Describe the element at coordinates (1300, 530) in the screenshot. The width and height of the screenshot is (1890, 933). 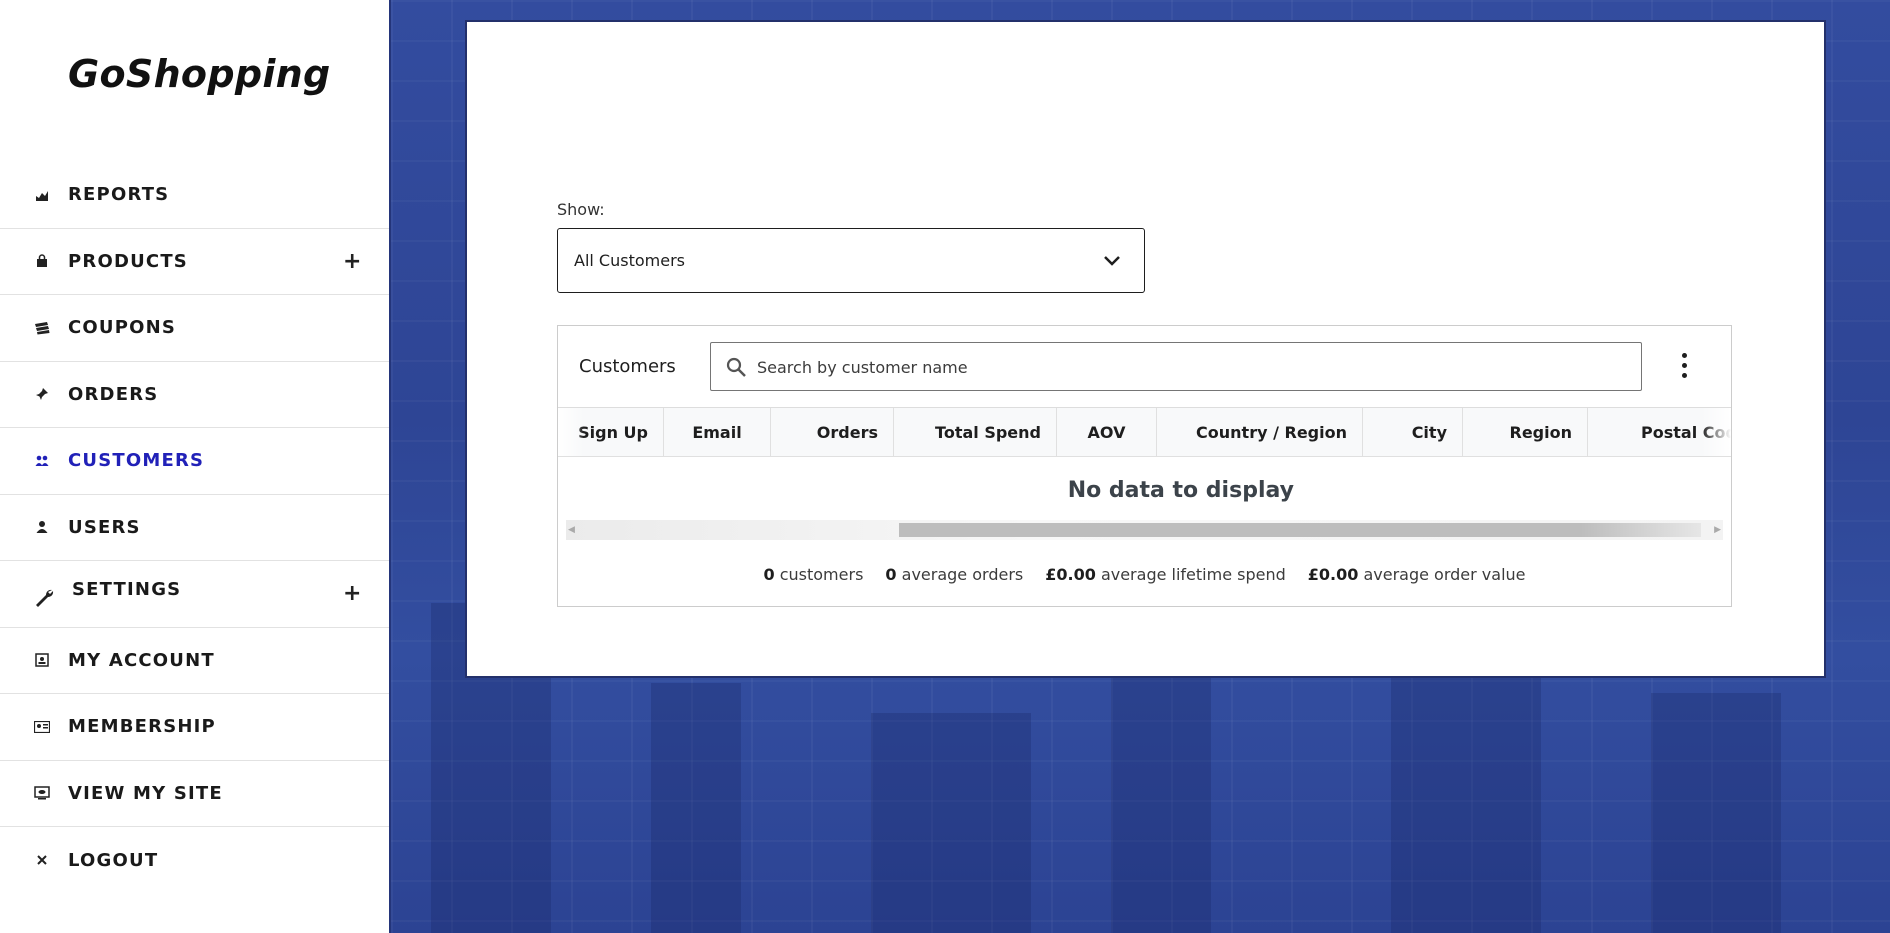
I see `scrollbar-thumb` at that location.